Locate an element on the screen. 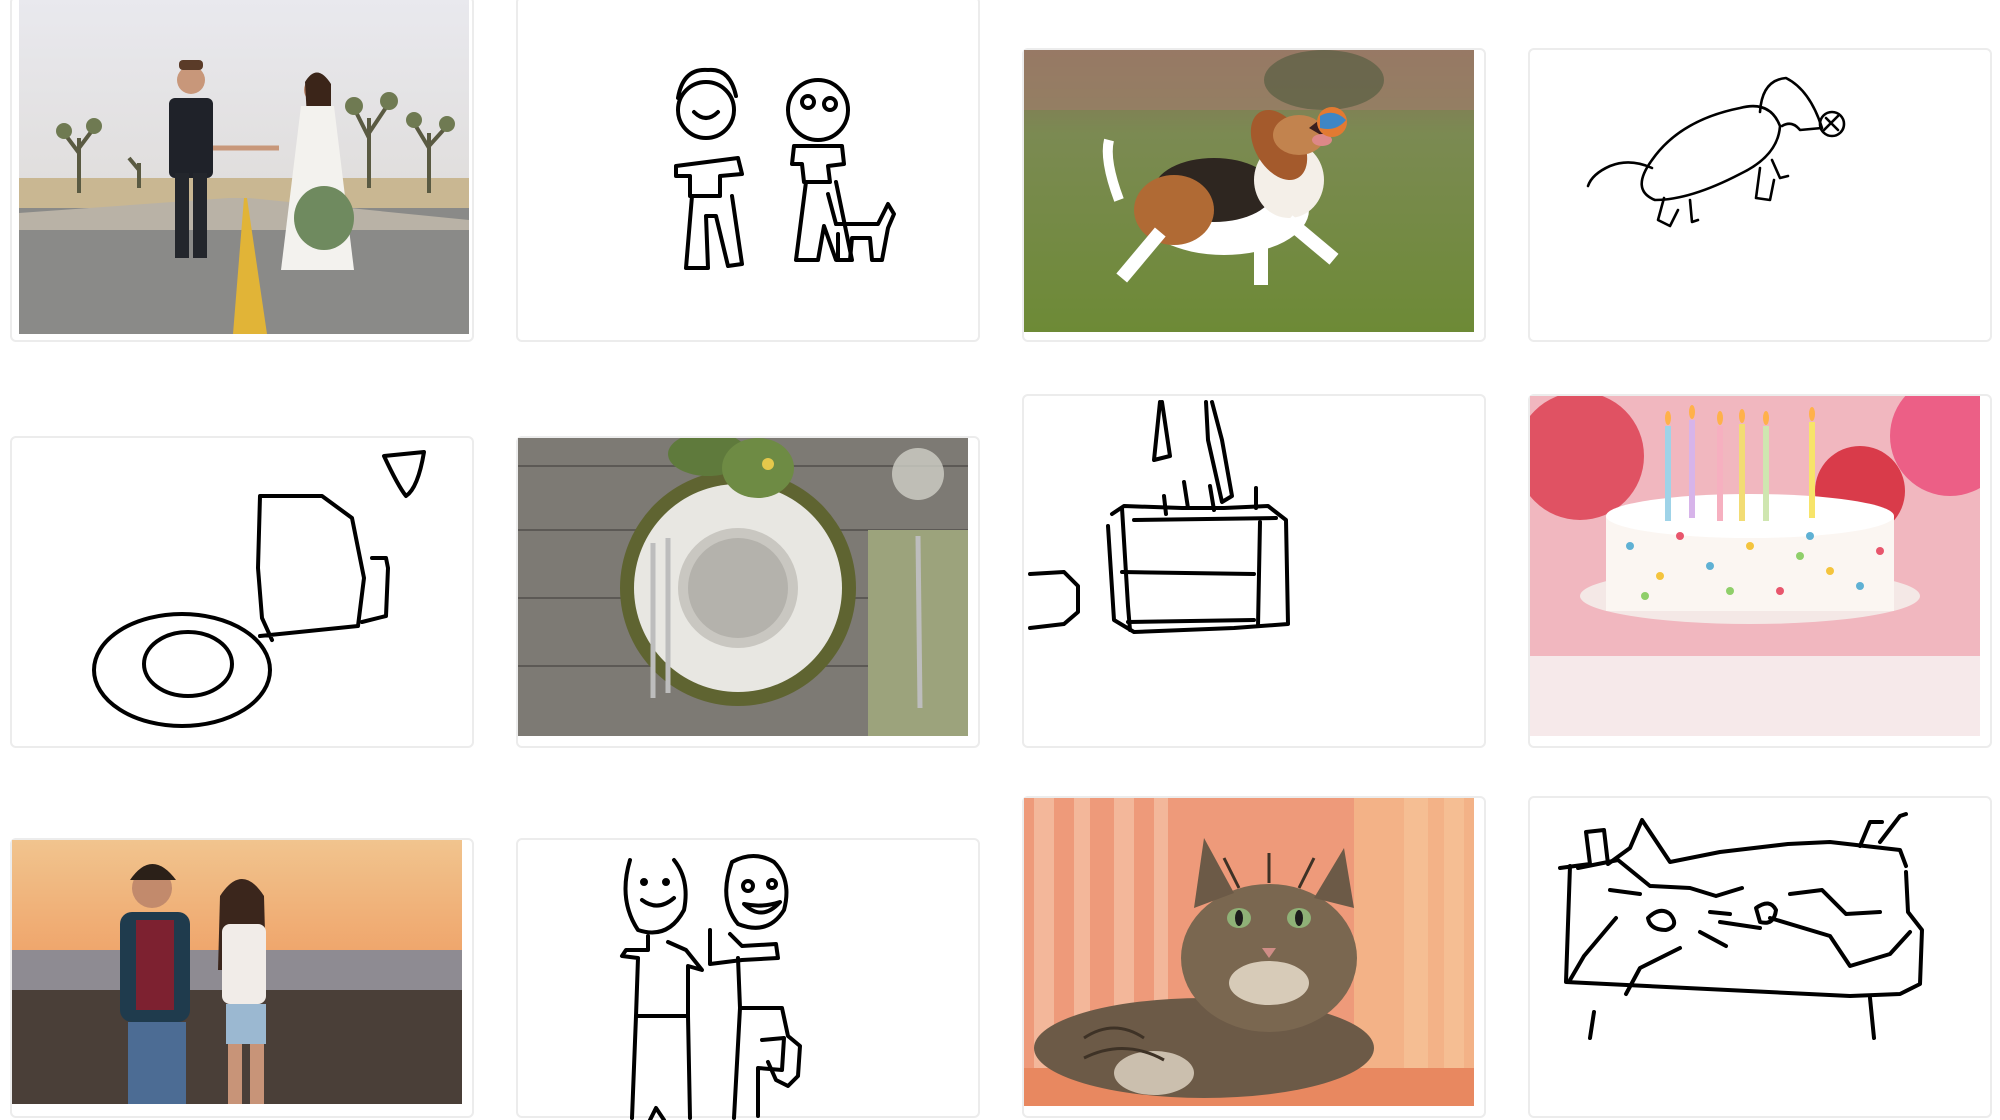  plate-fork-glass-sketch is located at coordinates (259, 589).